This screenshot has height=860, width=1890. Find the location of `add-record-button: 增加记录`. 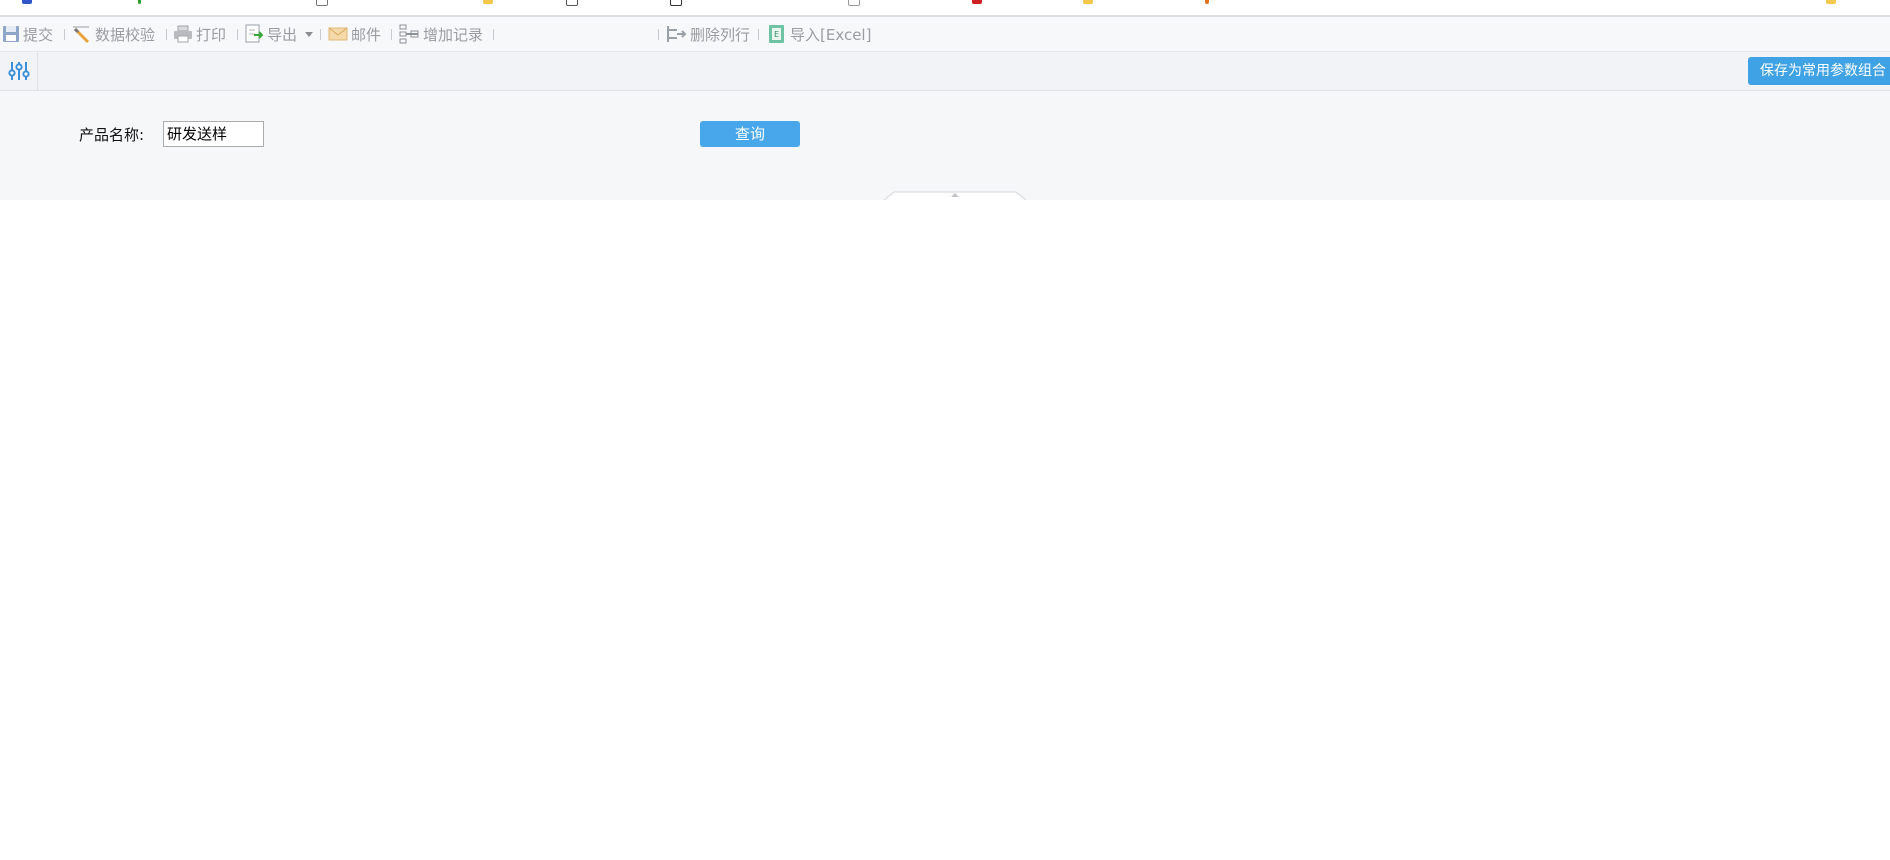

add-record-button: 增加记录 is located at coordinates (440, 34).